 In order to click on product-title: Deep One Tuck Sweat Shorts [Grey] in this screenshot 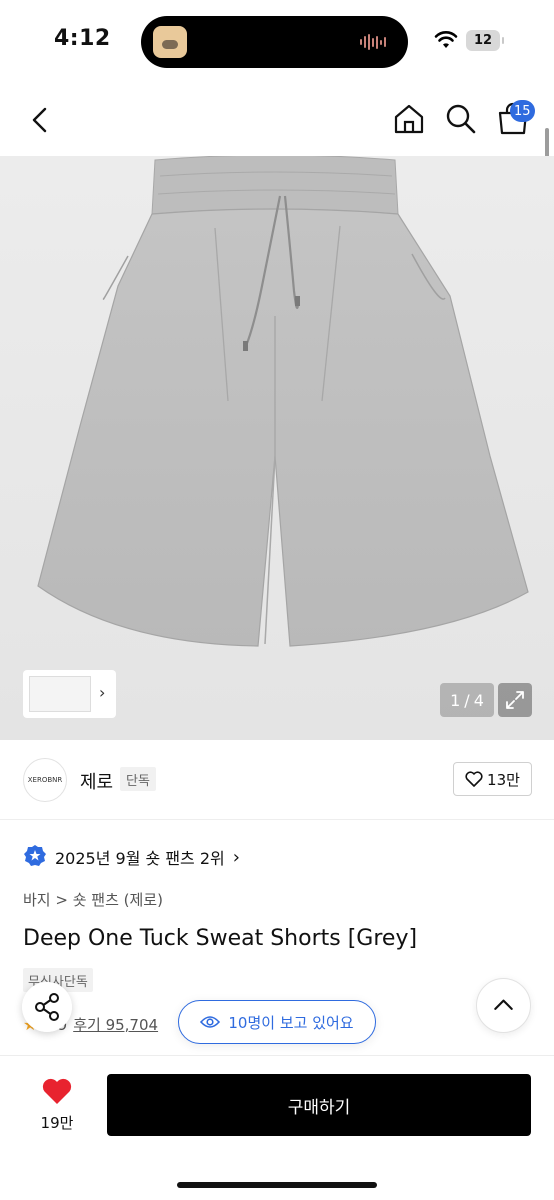, I will do `click(220, 938)`.